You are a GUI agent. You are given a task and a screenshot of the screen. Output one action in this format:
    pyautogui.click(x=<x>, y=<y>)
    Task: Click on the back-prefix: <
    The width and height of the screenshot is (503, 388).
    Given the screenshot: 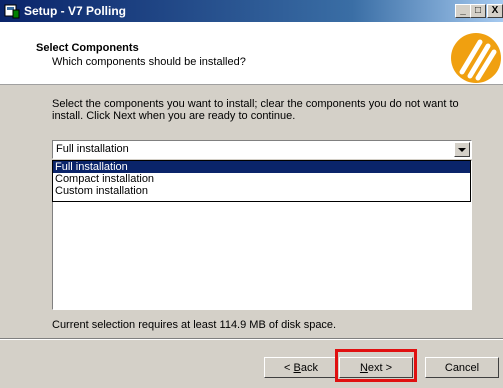 What is the action you would take?
    pyautogui.click(x=289, y=368)
    